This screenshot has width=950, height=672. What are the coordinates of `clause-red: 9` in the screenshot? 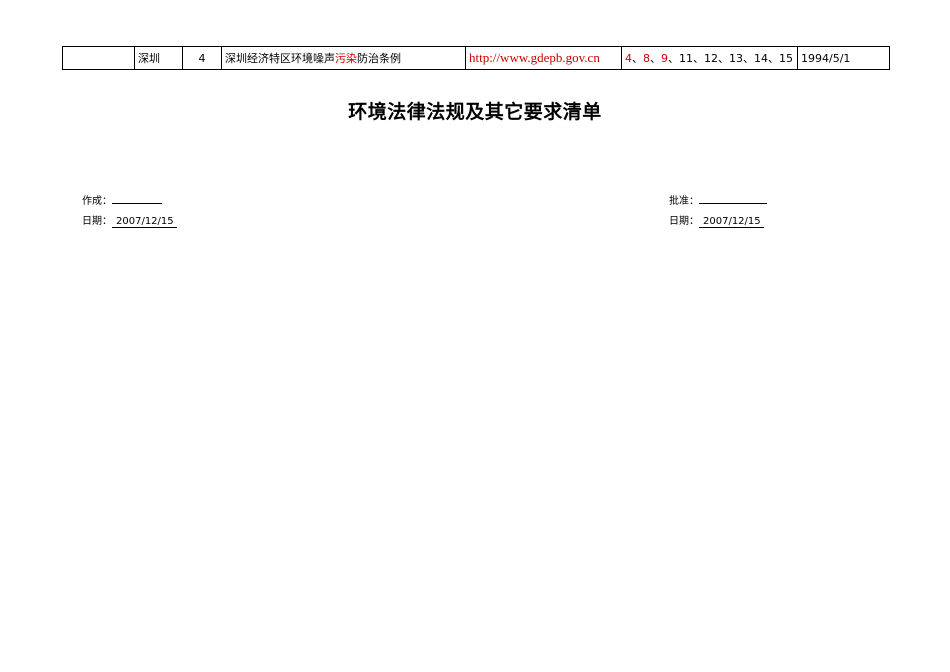 It's located at (664, 58).